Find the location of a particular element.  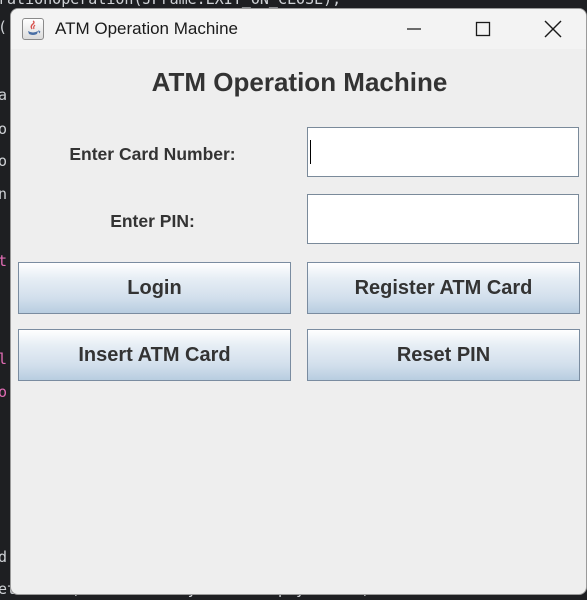

minimize-icon is located at coordinates (414, 29).